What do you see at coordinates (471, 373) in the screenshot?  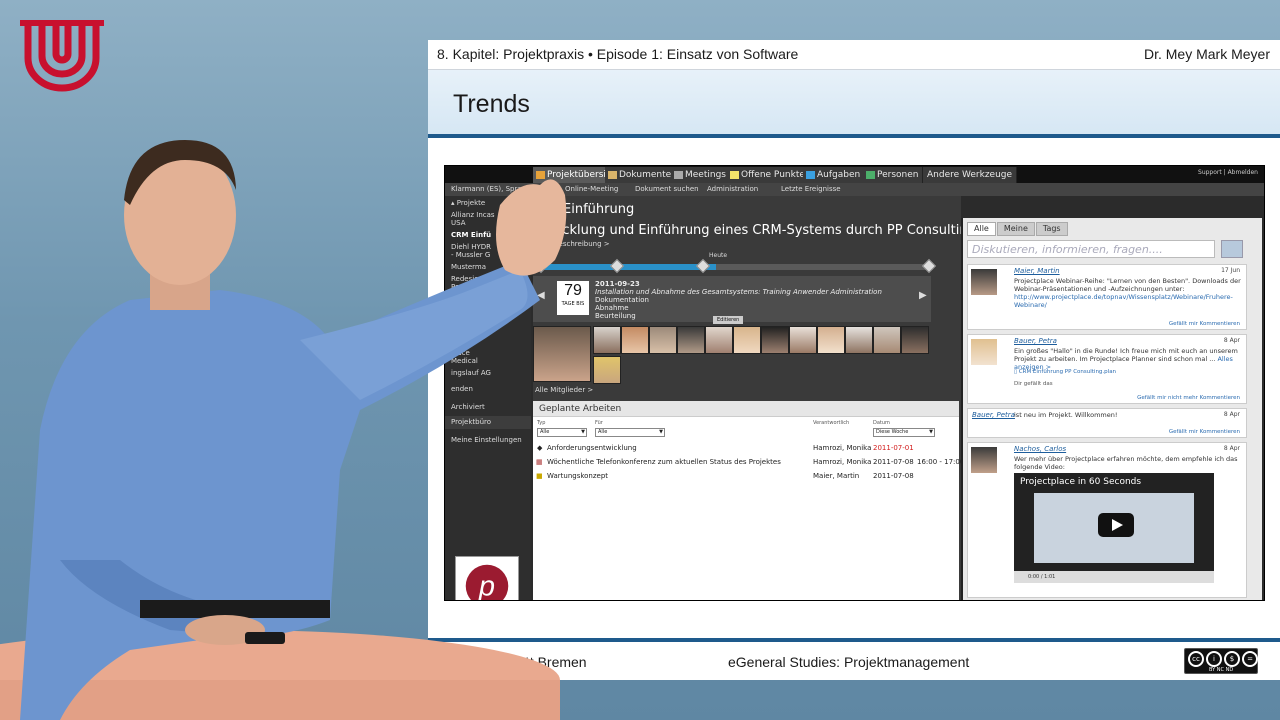 I see `sidebar-project: ingslauf AG` at bounding box center [471, 373].